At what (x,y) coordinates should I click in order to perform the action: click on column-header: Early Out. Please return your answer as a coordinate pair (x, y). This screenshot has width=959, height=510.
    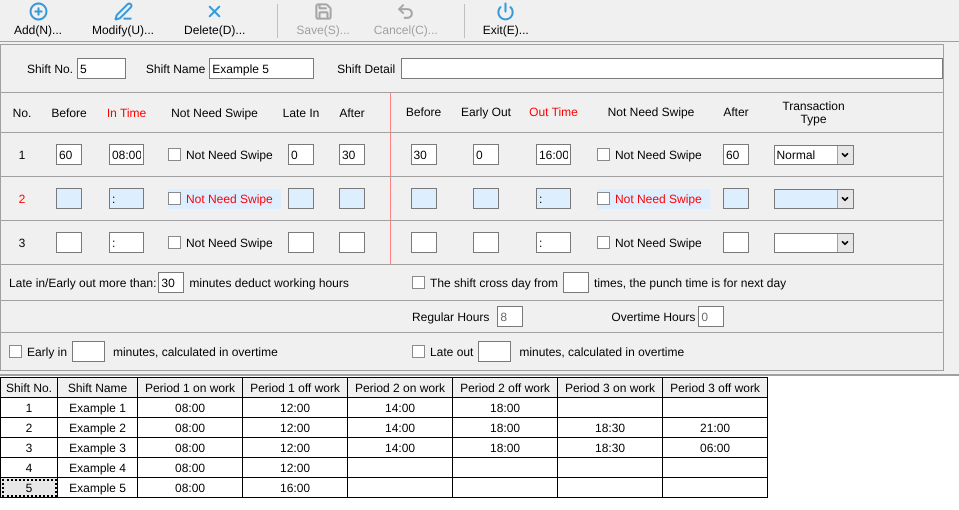
    Looking at the image, I should click on (485, 112).